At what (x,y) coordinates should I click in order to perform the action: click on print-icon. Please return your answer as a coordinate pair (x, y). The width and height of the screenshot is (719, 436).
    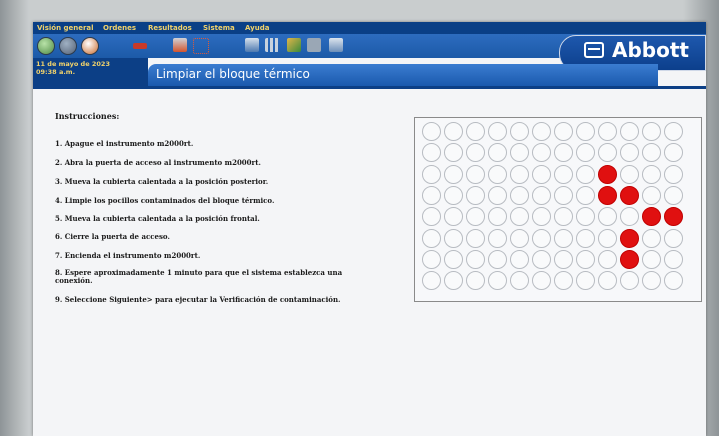
    Looking at the image, I should click on (336, 45).